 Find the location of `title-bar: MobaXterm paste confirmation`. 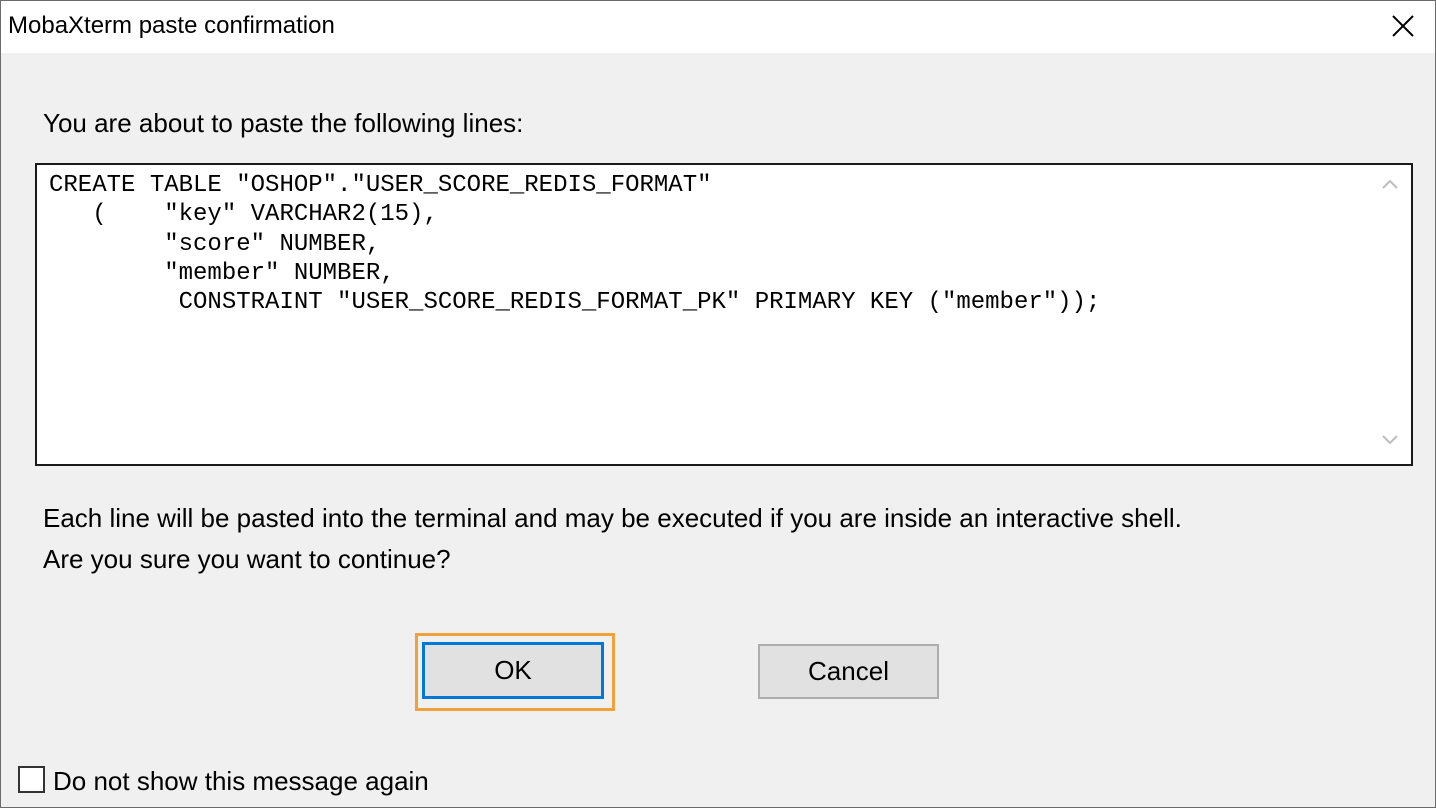

title-bar: MobaXterm paste confirmation is located at coordinates (718, 27).